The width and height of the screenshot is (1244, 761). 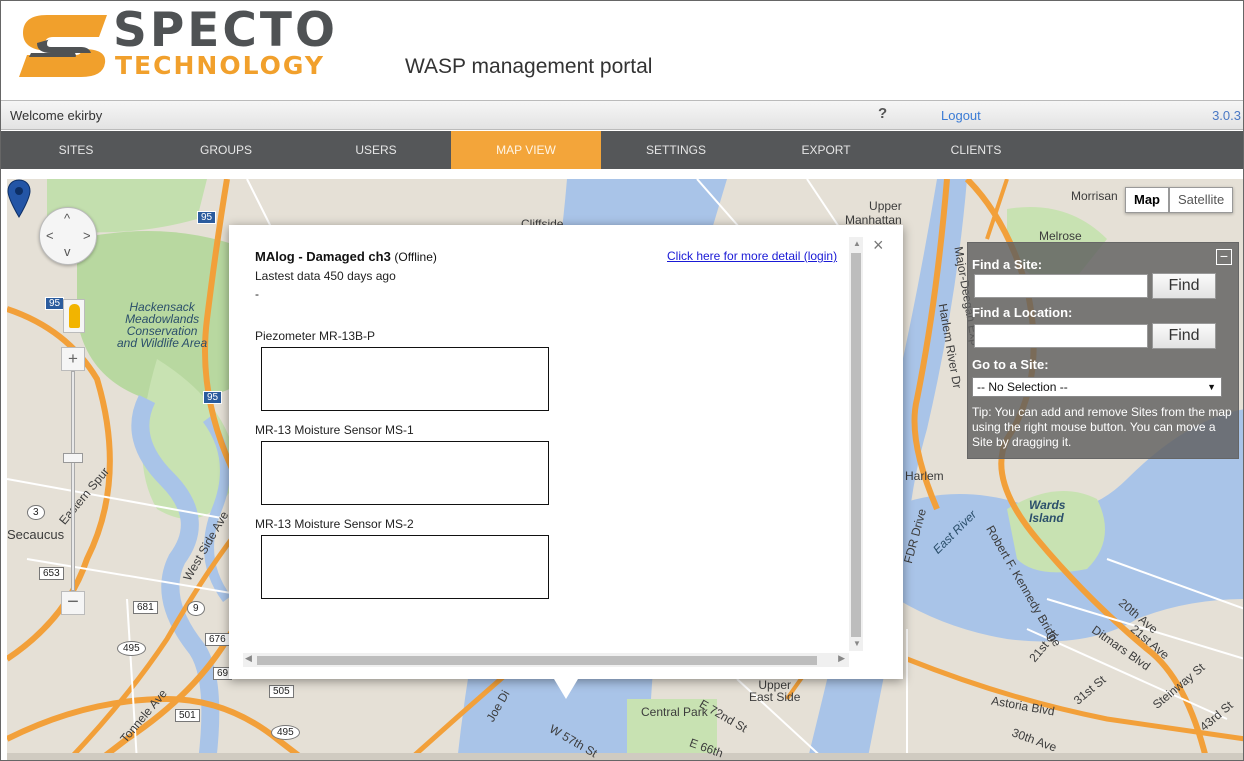 I want to click on version-label: 3.0.3, so click(x=1226, y=115).